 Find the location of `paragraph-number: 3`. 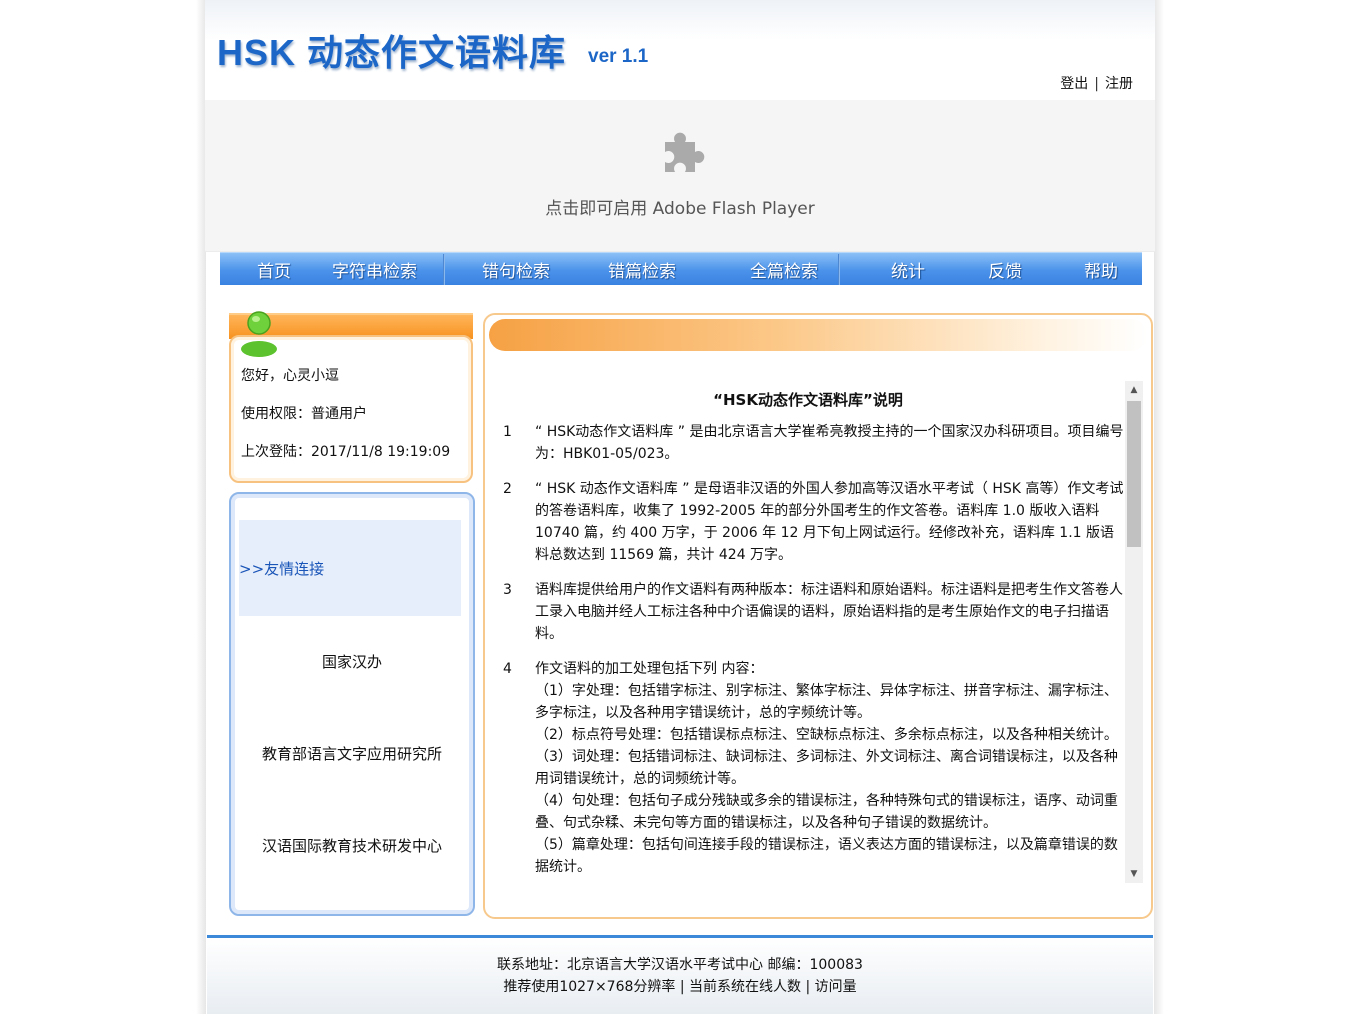

paragraph-number: 3 is located at coordinates (507, 590).